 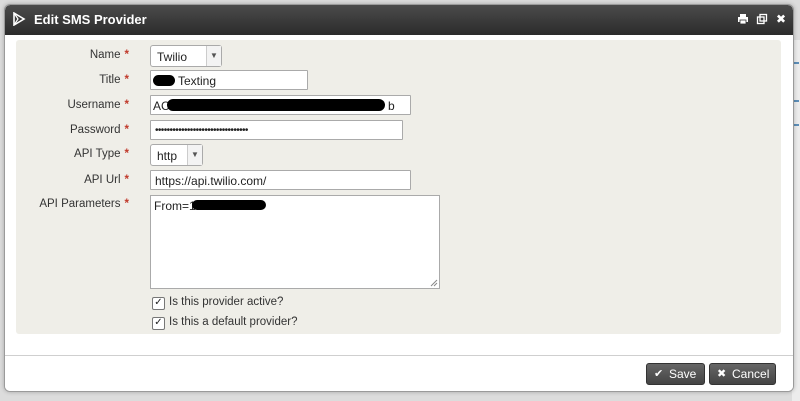 What do you see at coordinates (742, 374) in the screenshot?
I see `cancel-button: ✖ Cancel` at bounding box center [742, 374].